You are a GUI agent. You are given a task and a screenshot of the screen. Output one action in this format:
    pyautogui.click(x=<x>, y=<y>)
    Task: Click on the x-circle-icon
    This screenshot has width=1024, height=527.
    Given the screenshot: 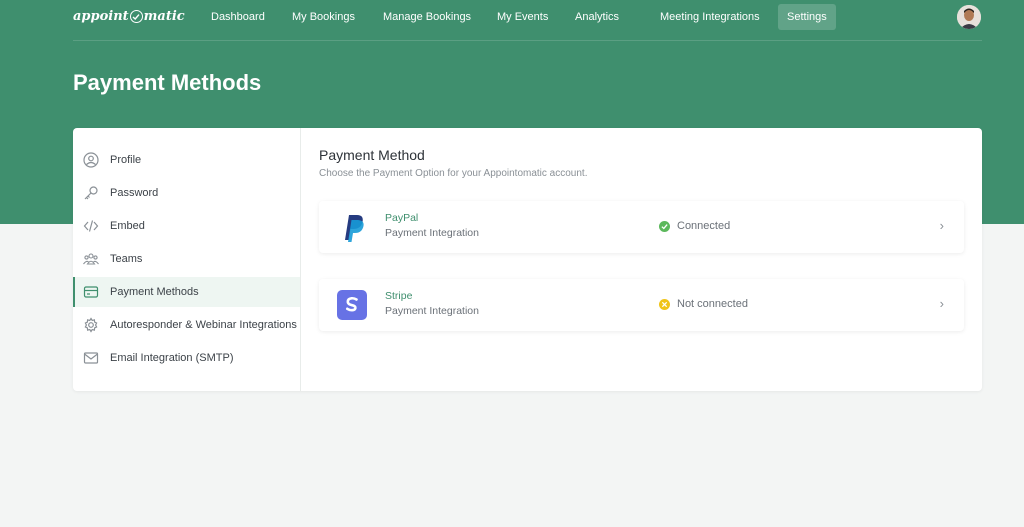 What is the action you would take?
    pyautogui.click(x=664, y=304)
    